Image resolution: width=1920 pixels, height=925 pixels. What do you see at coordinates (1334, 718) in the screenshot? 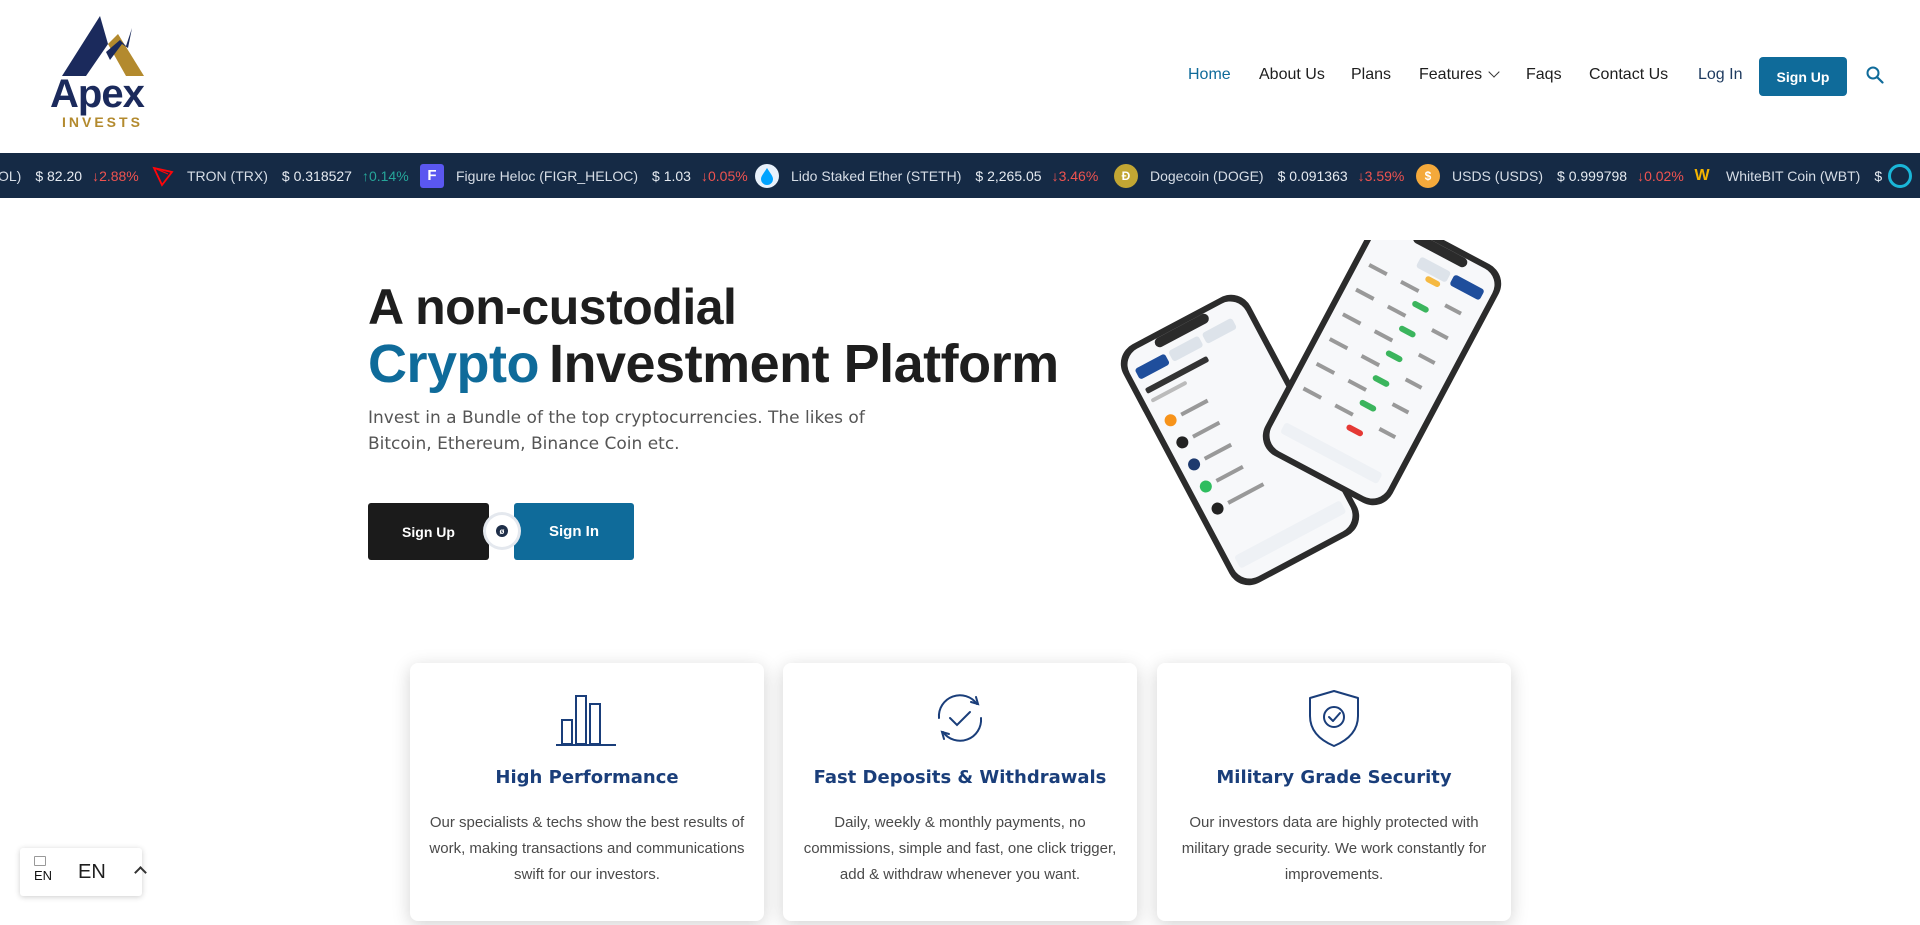
I see `shield-check-icon` at bounding box center [1334, 718].